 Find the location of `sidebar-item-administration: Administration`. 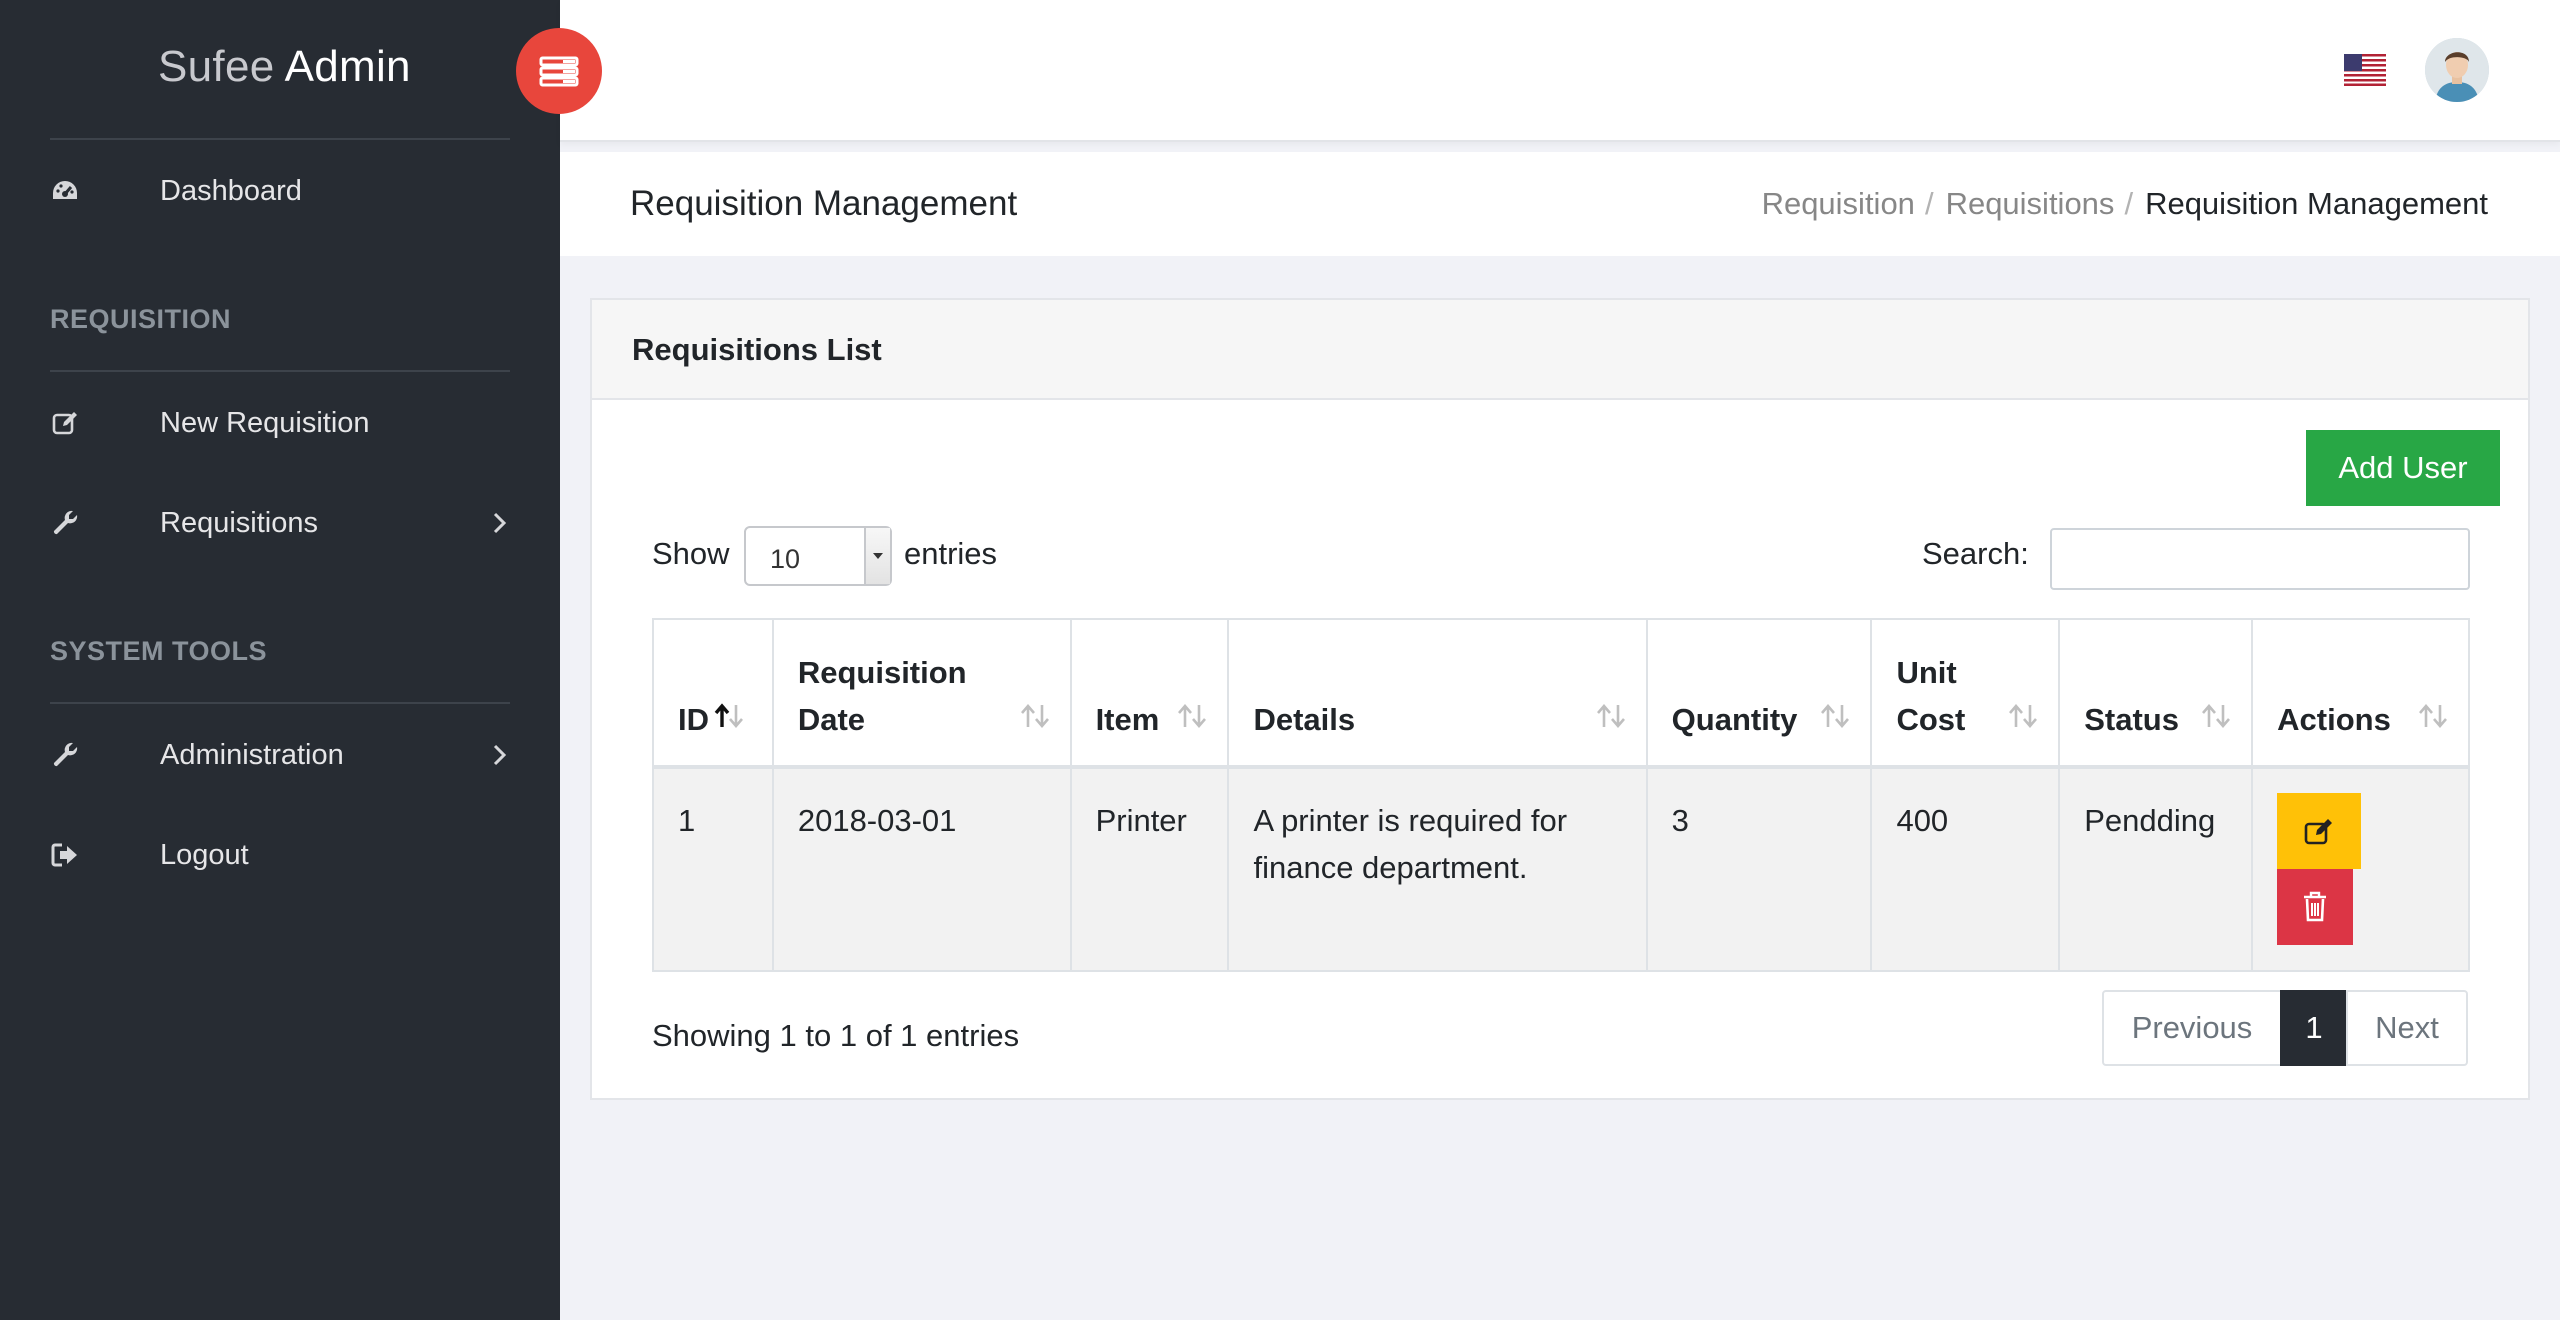

sidebar-item-administration: Administration is located at coordinates (280, 755).